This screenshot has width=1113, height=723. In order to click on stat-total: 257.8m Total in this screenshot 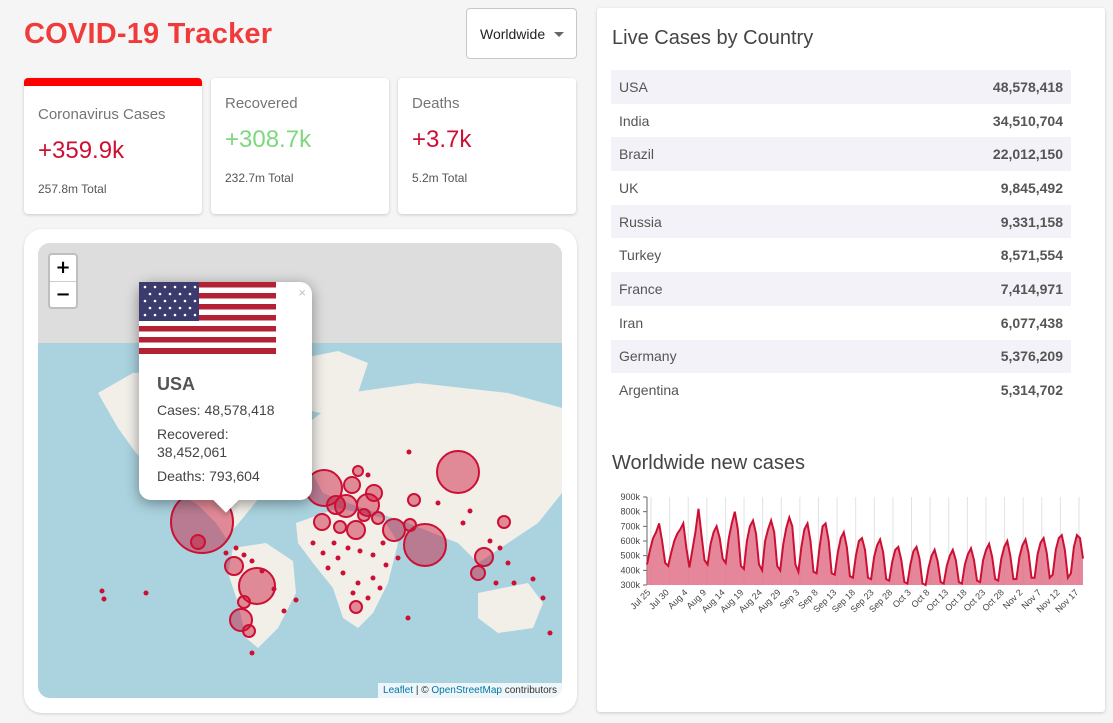, I will do `click(72, 189)`.